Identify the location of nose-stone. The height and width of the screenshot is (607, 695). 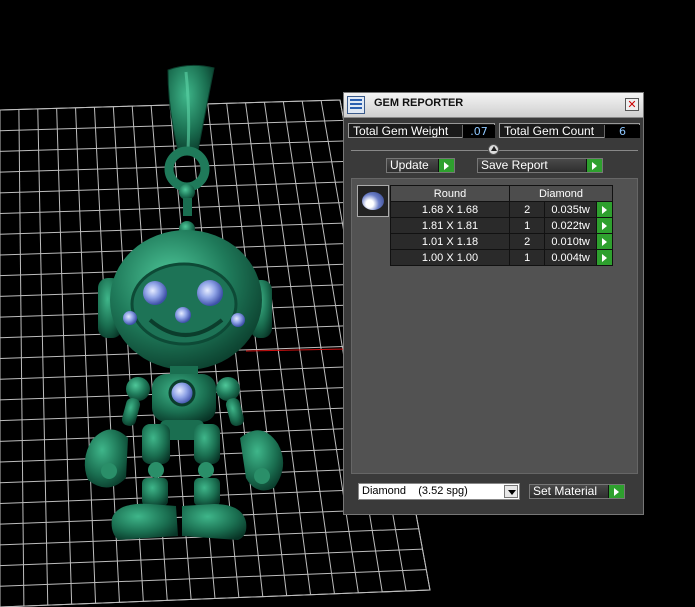
(183, 315).